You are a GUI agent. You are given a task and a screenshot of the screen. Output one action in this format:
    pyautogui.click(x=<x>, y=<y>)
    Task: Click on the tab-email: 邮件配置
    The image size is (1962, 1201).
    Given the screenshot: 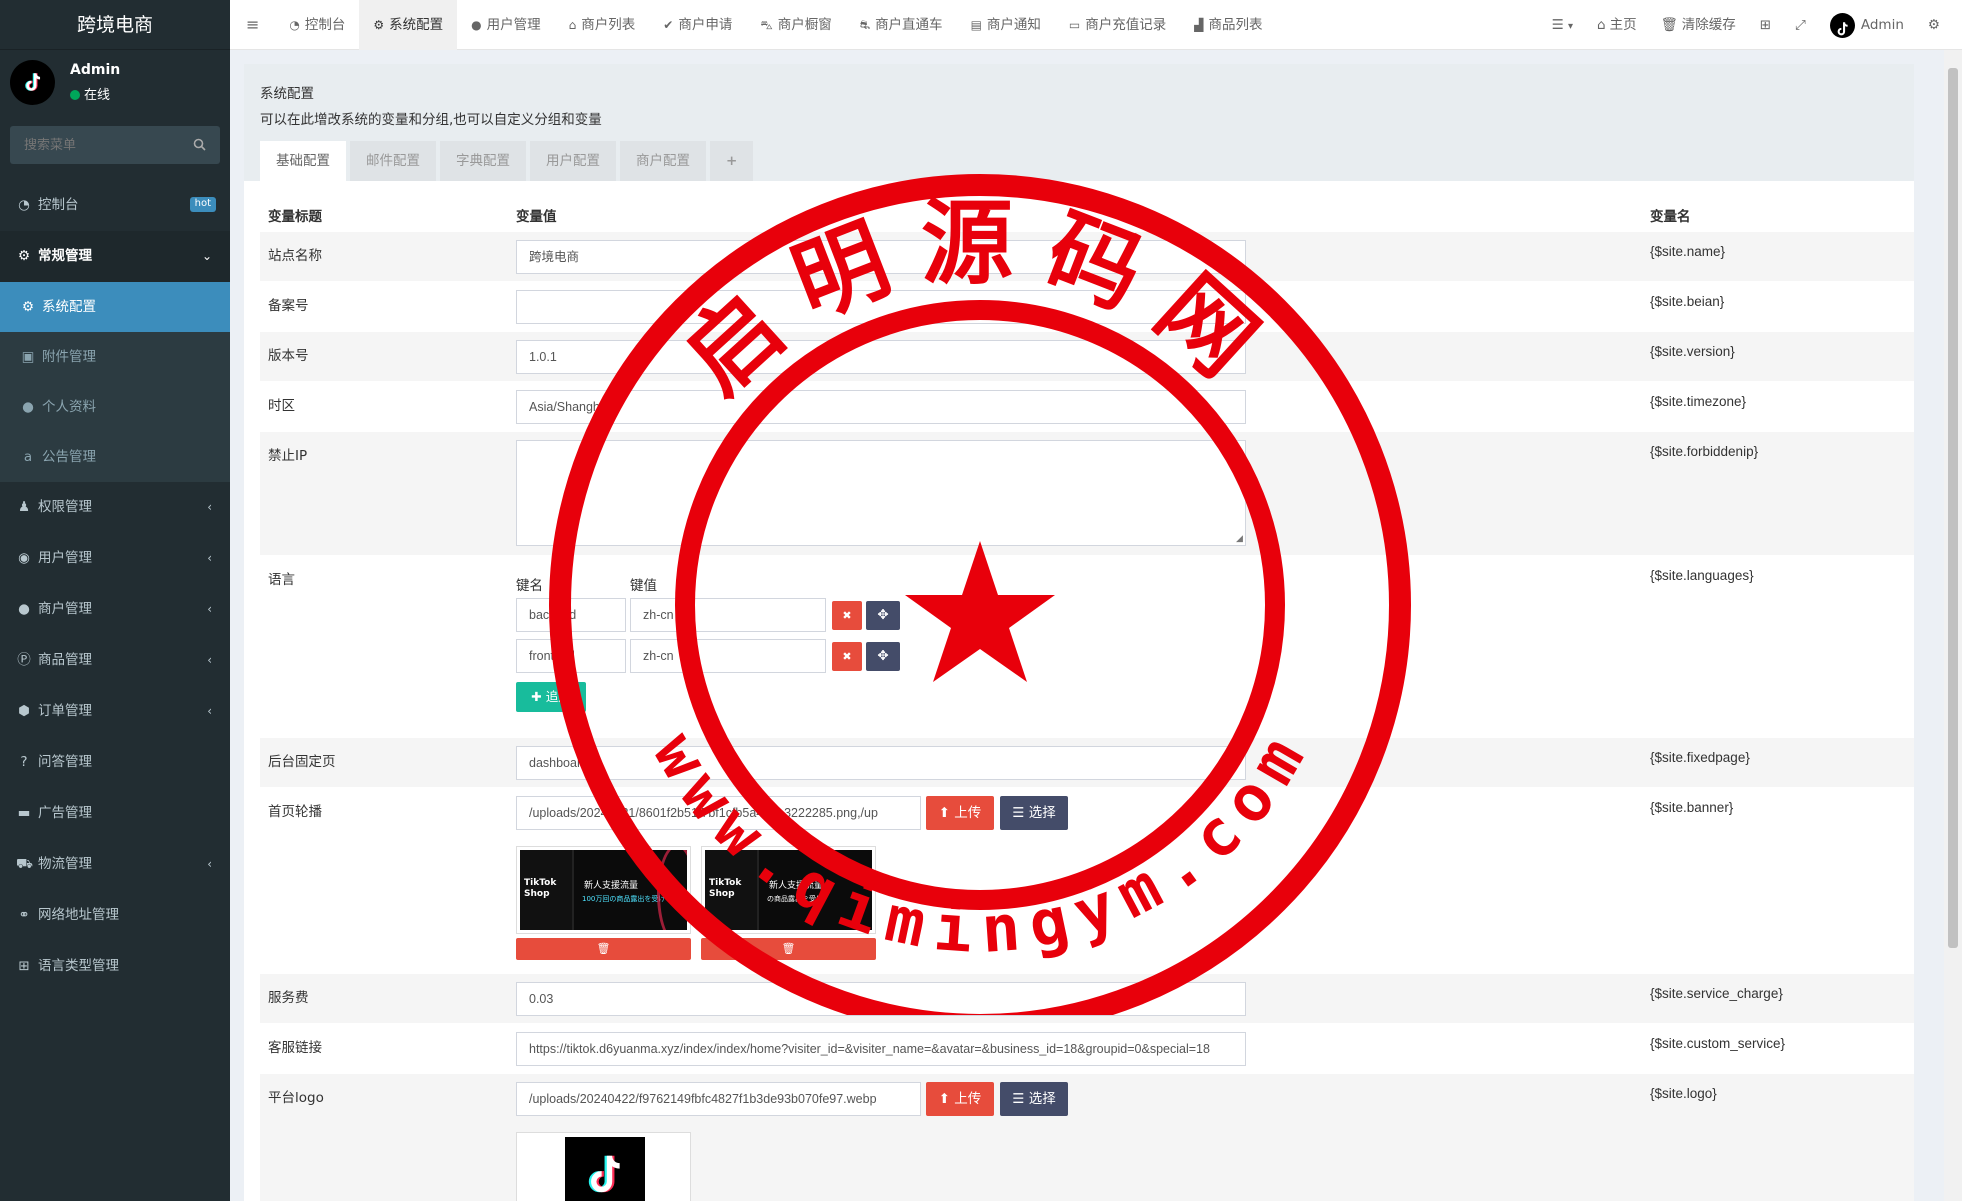 What is the action you would take?
    pyautogui.click(x=393, y=161)
    